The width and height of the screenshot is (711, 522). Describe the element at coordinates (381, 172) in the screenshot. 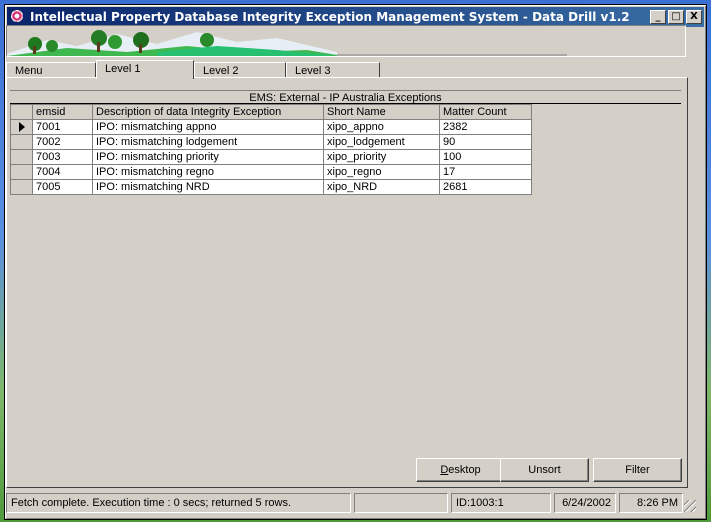

I see `cell-short-name: xipo_regno` at that location.